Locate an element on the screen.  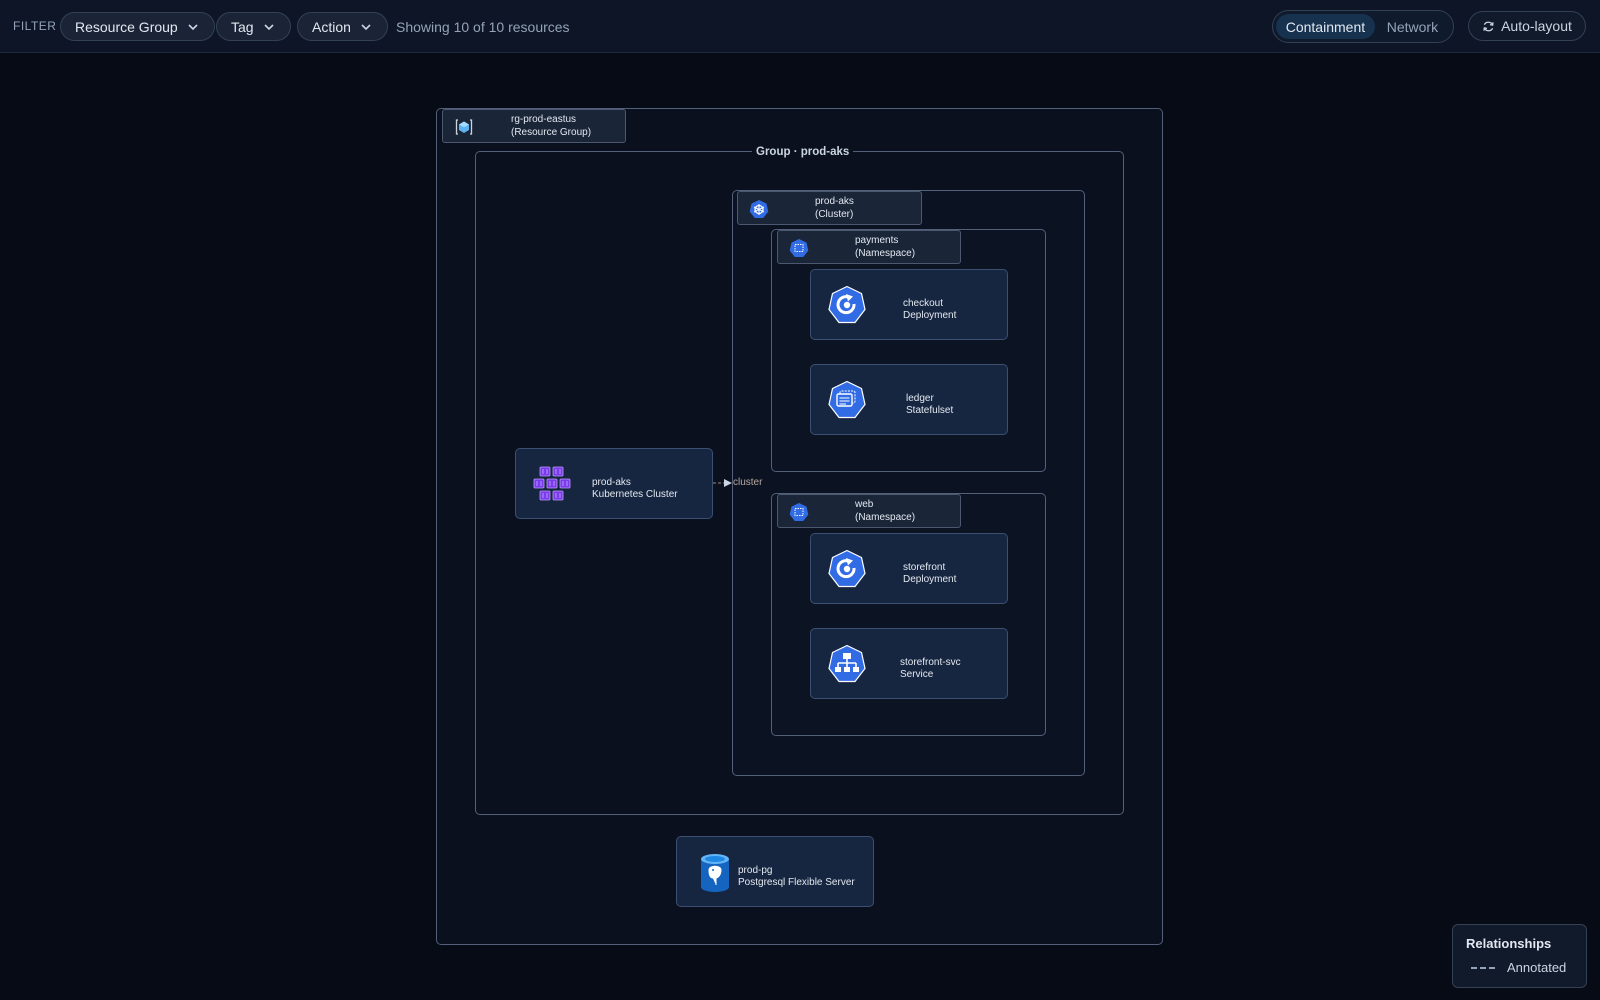
namespace-container-web is located at coordinates (908, 614).